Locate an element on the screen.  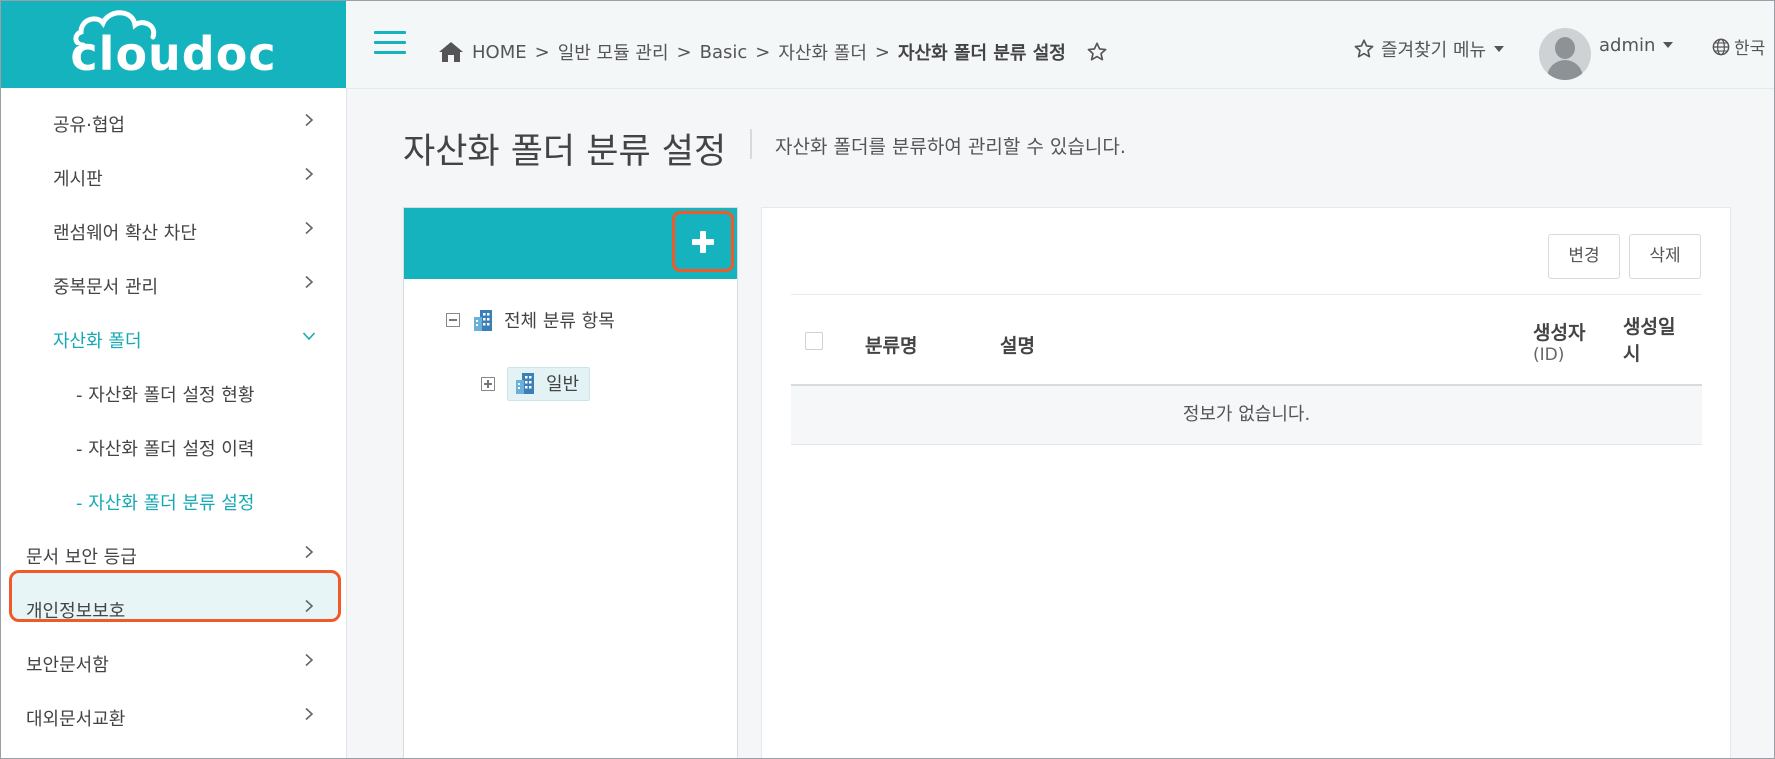
tree-node-selected: 일반 is located at coordinates (549, 384).